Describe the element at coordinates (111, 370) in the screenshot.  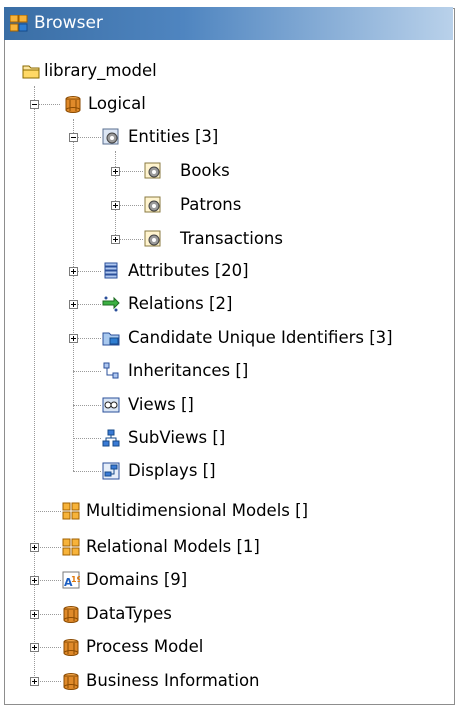
I see `inheritance-icon` at that location.